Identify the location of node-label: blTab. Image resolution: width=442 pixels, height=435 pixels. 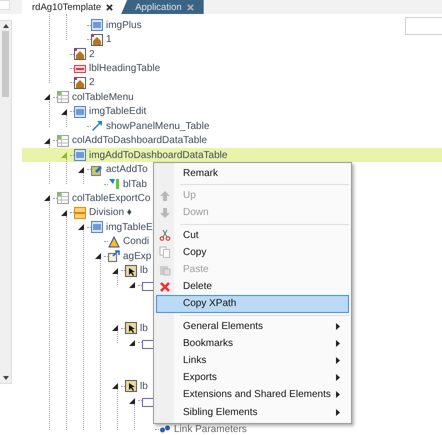
(135, 184).